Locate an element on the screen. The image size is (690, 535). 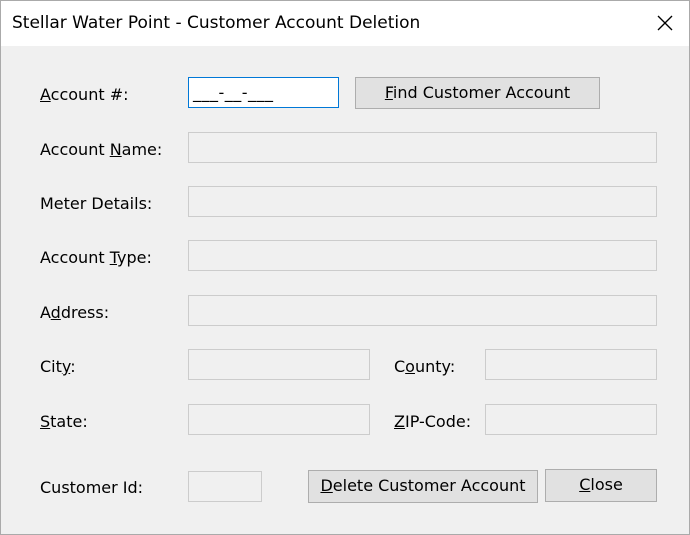
county-label: County: is located at coordinates (425, 366).